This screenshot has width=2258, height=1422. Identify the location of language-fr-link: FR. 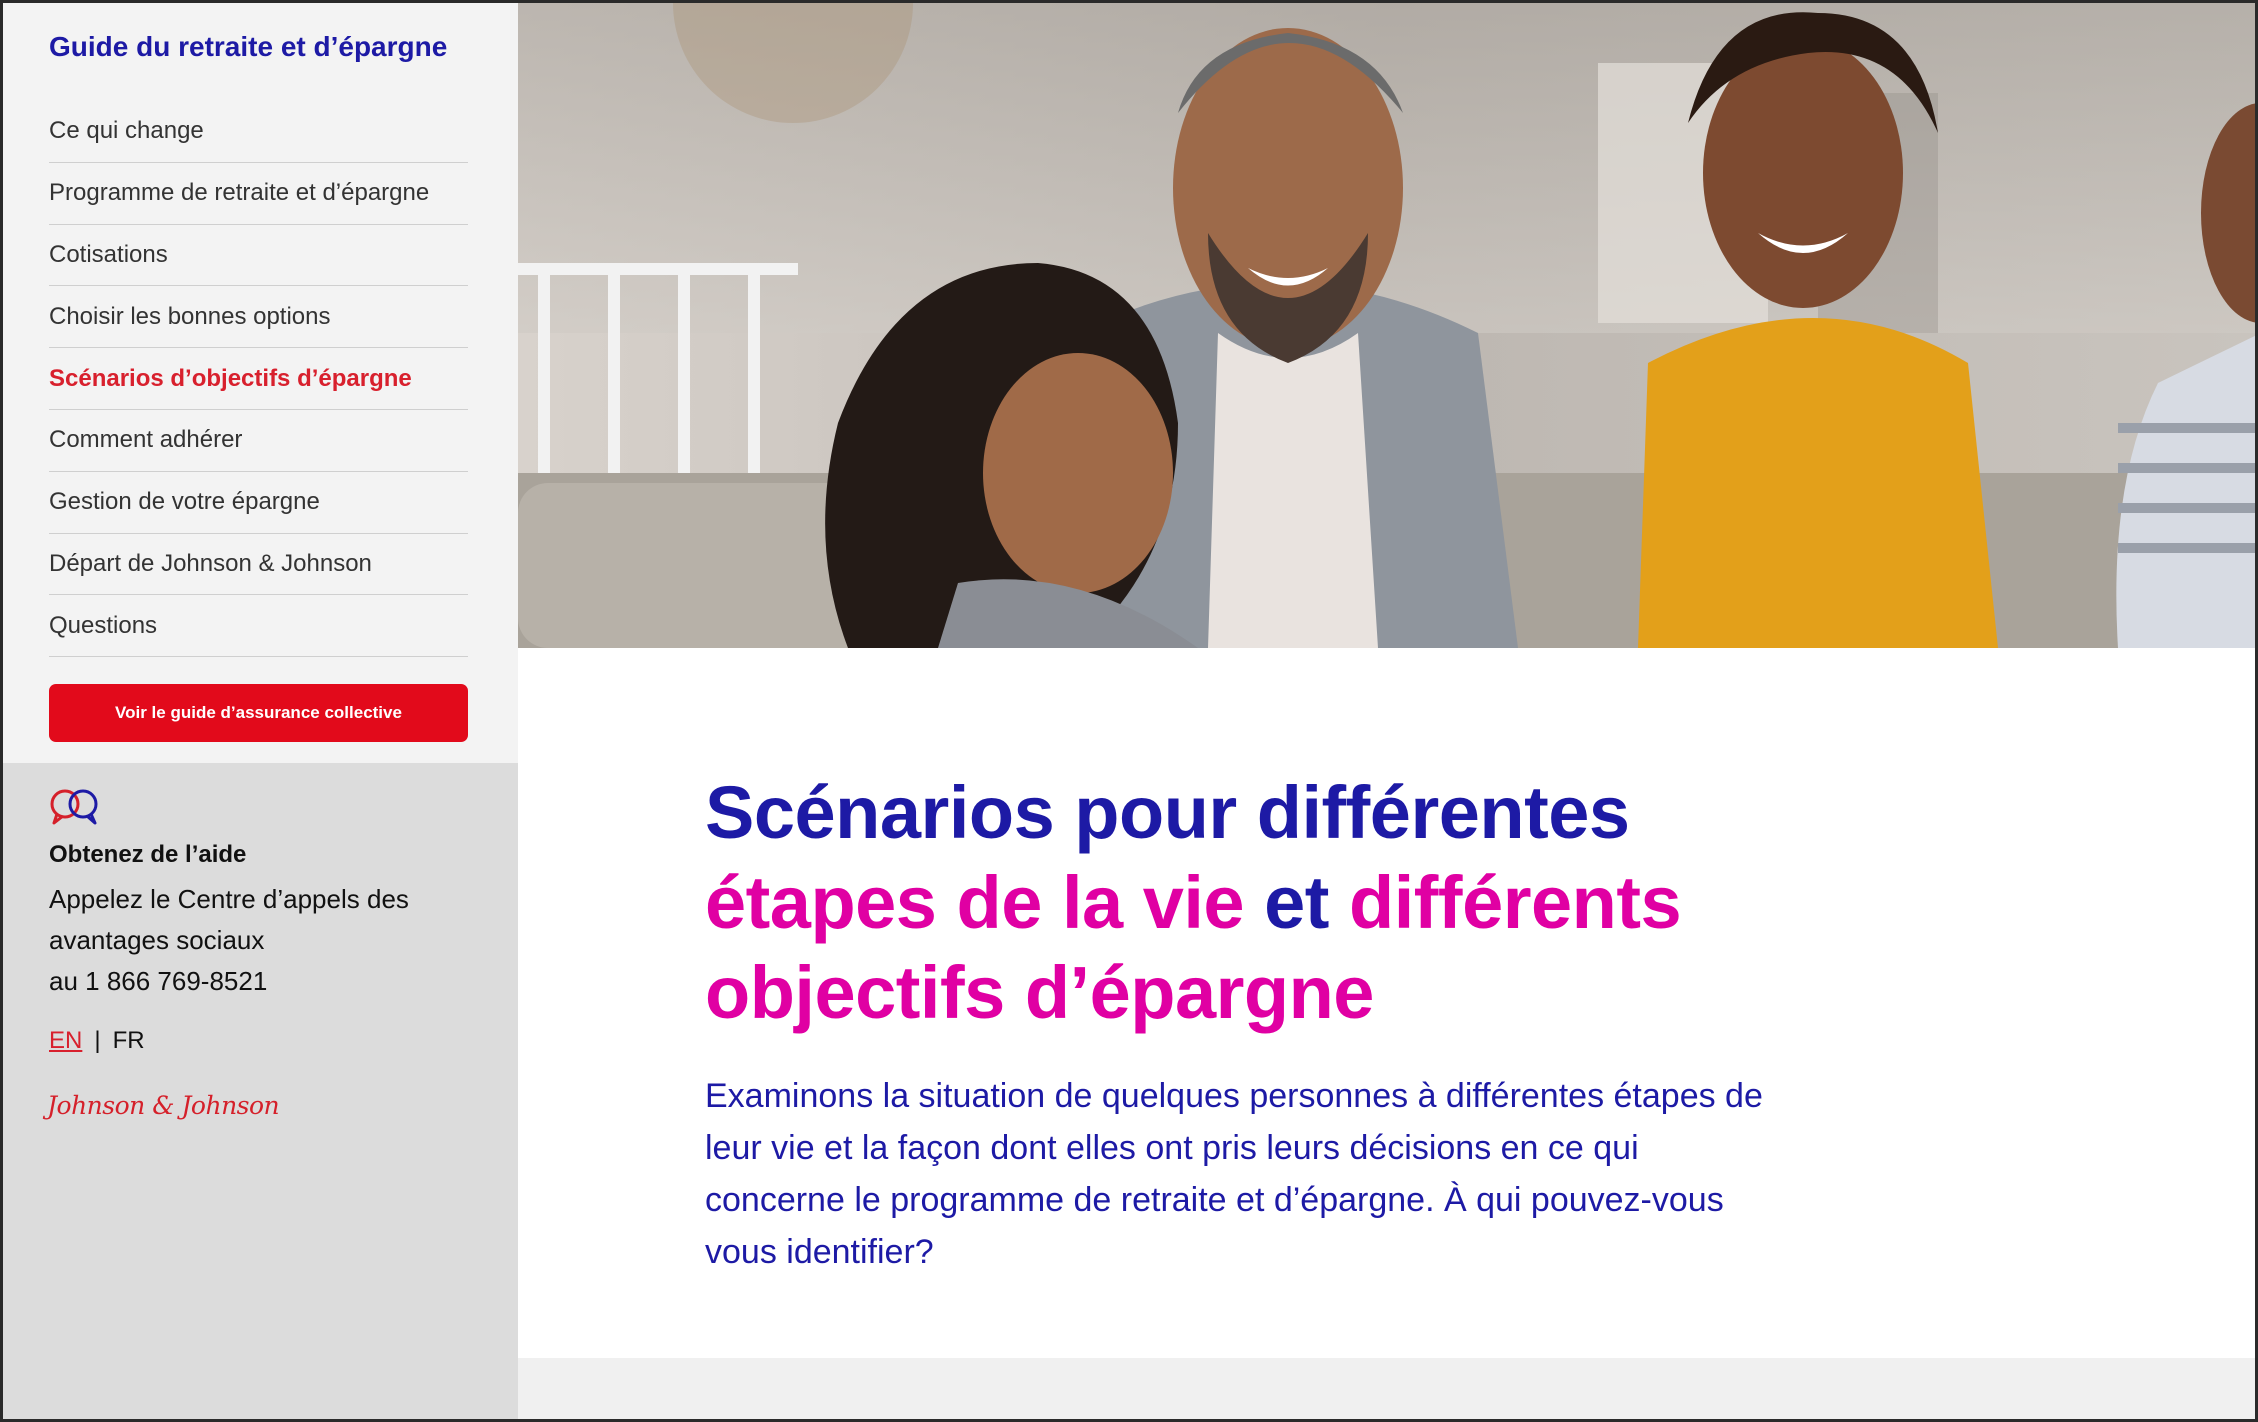
(129, 1040).